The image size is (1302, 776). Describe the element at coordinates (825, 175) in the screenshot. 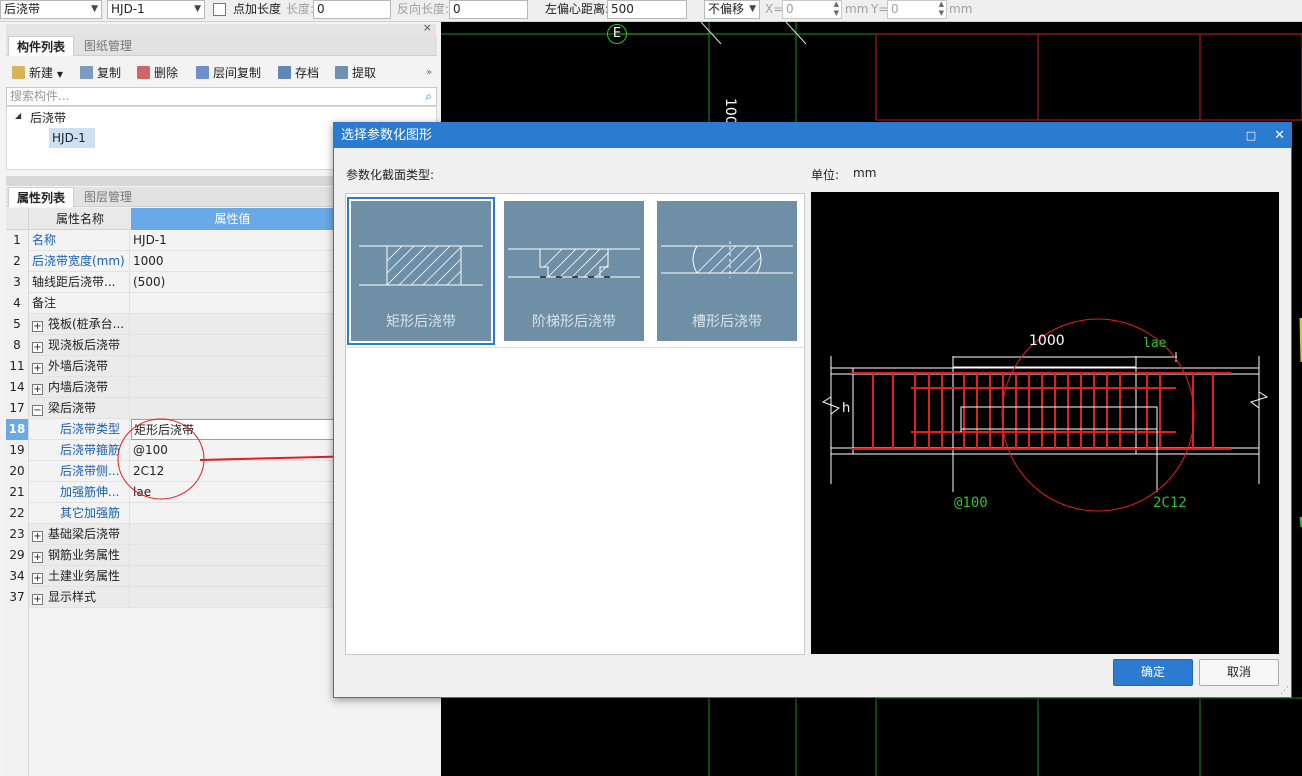

I see `unit-label: 单位:` at that location.